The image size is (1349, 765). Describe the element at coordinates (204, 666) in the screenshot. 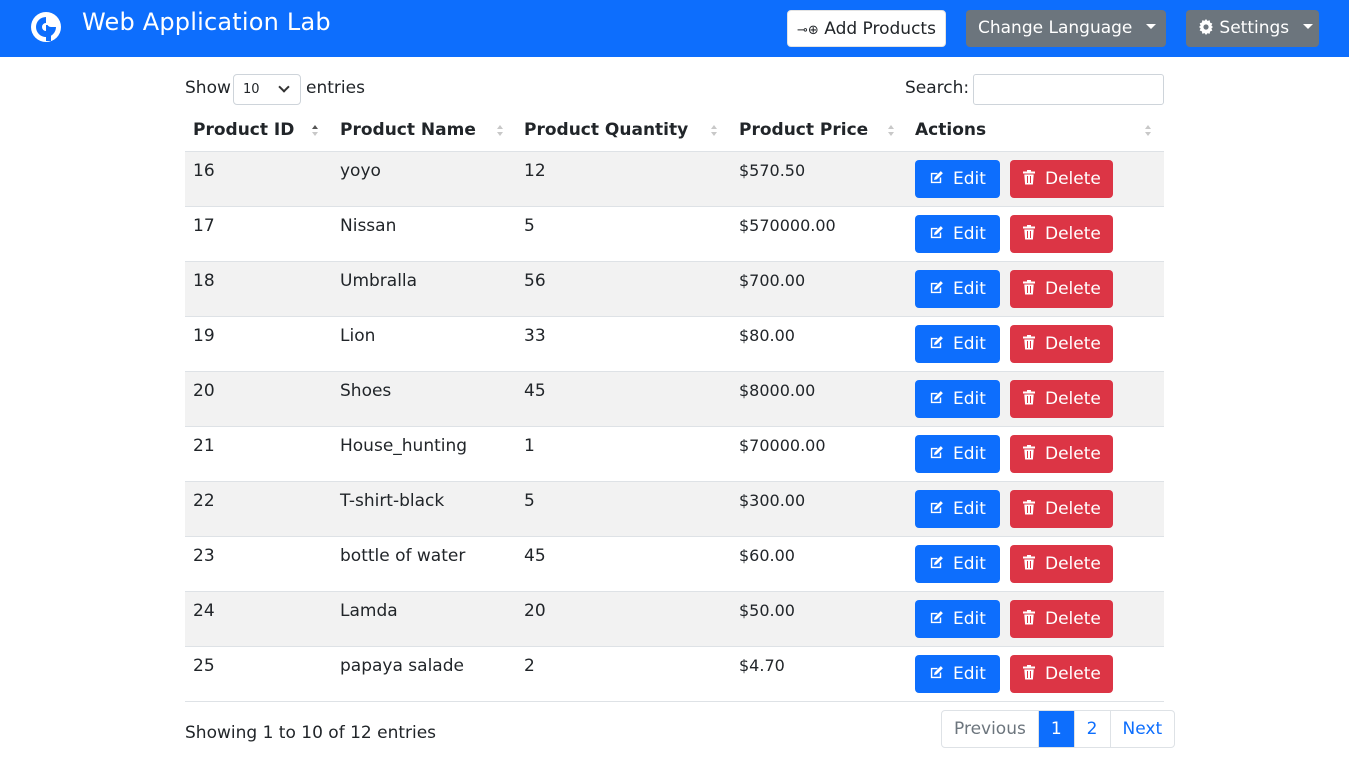

I see `product-id-cell: 25` at that location.